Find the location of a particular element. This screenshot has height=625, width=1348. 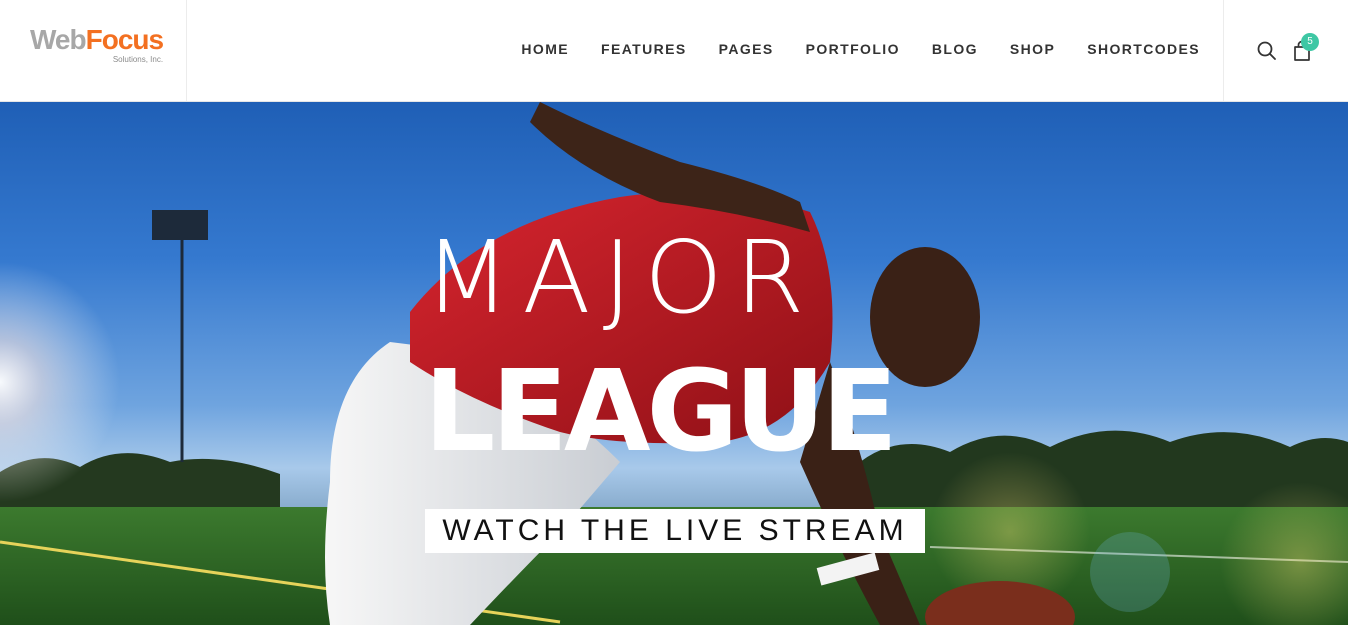

logo-text-web: Web is located at coordinates (58, 39).